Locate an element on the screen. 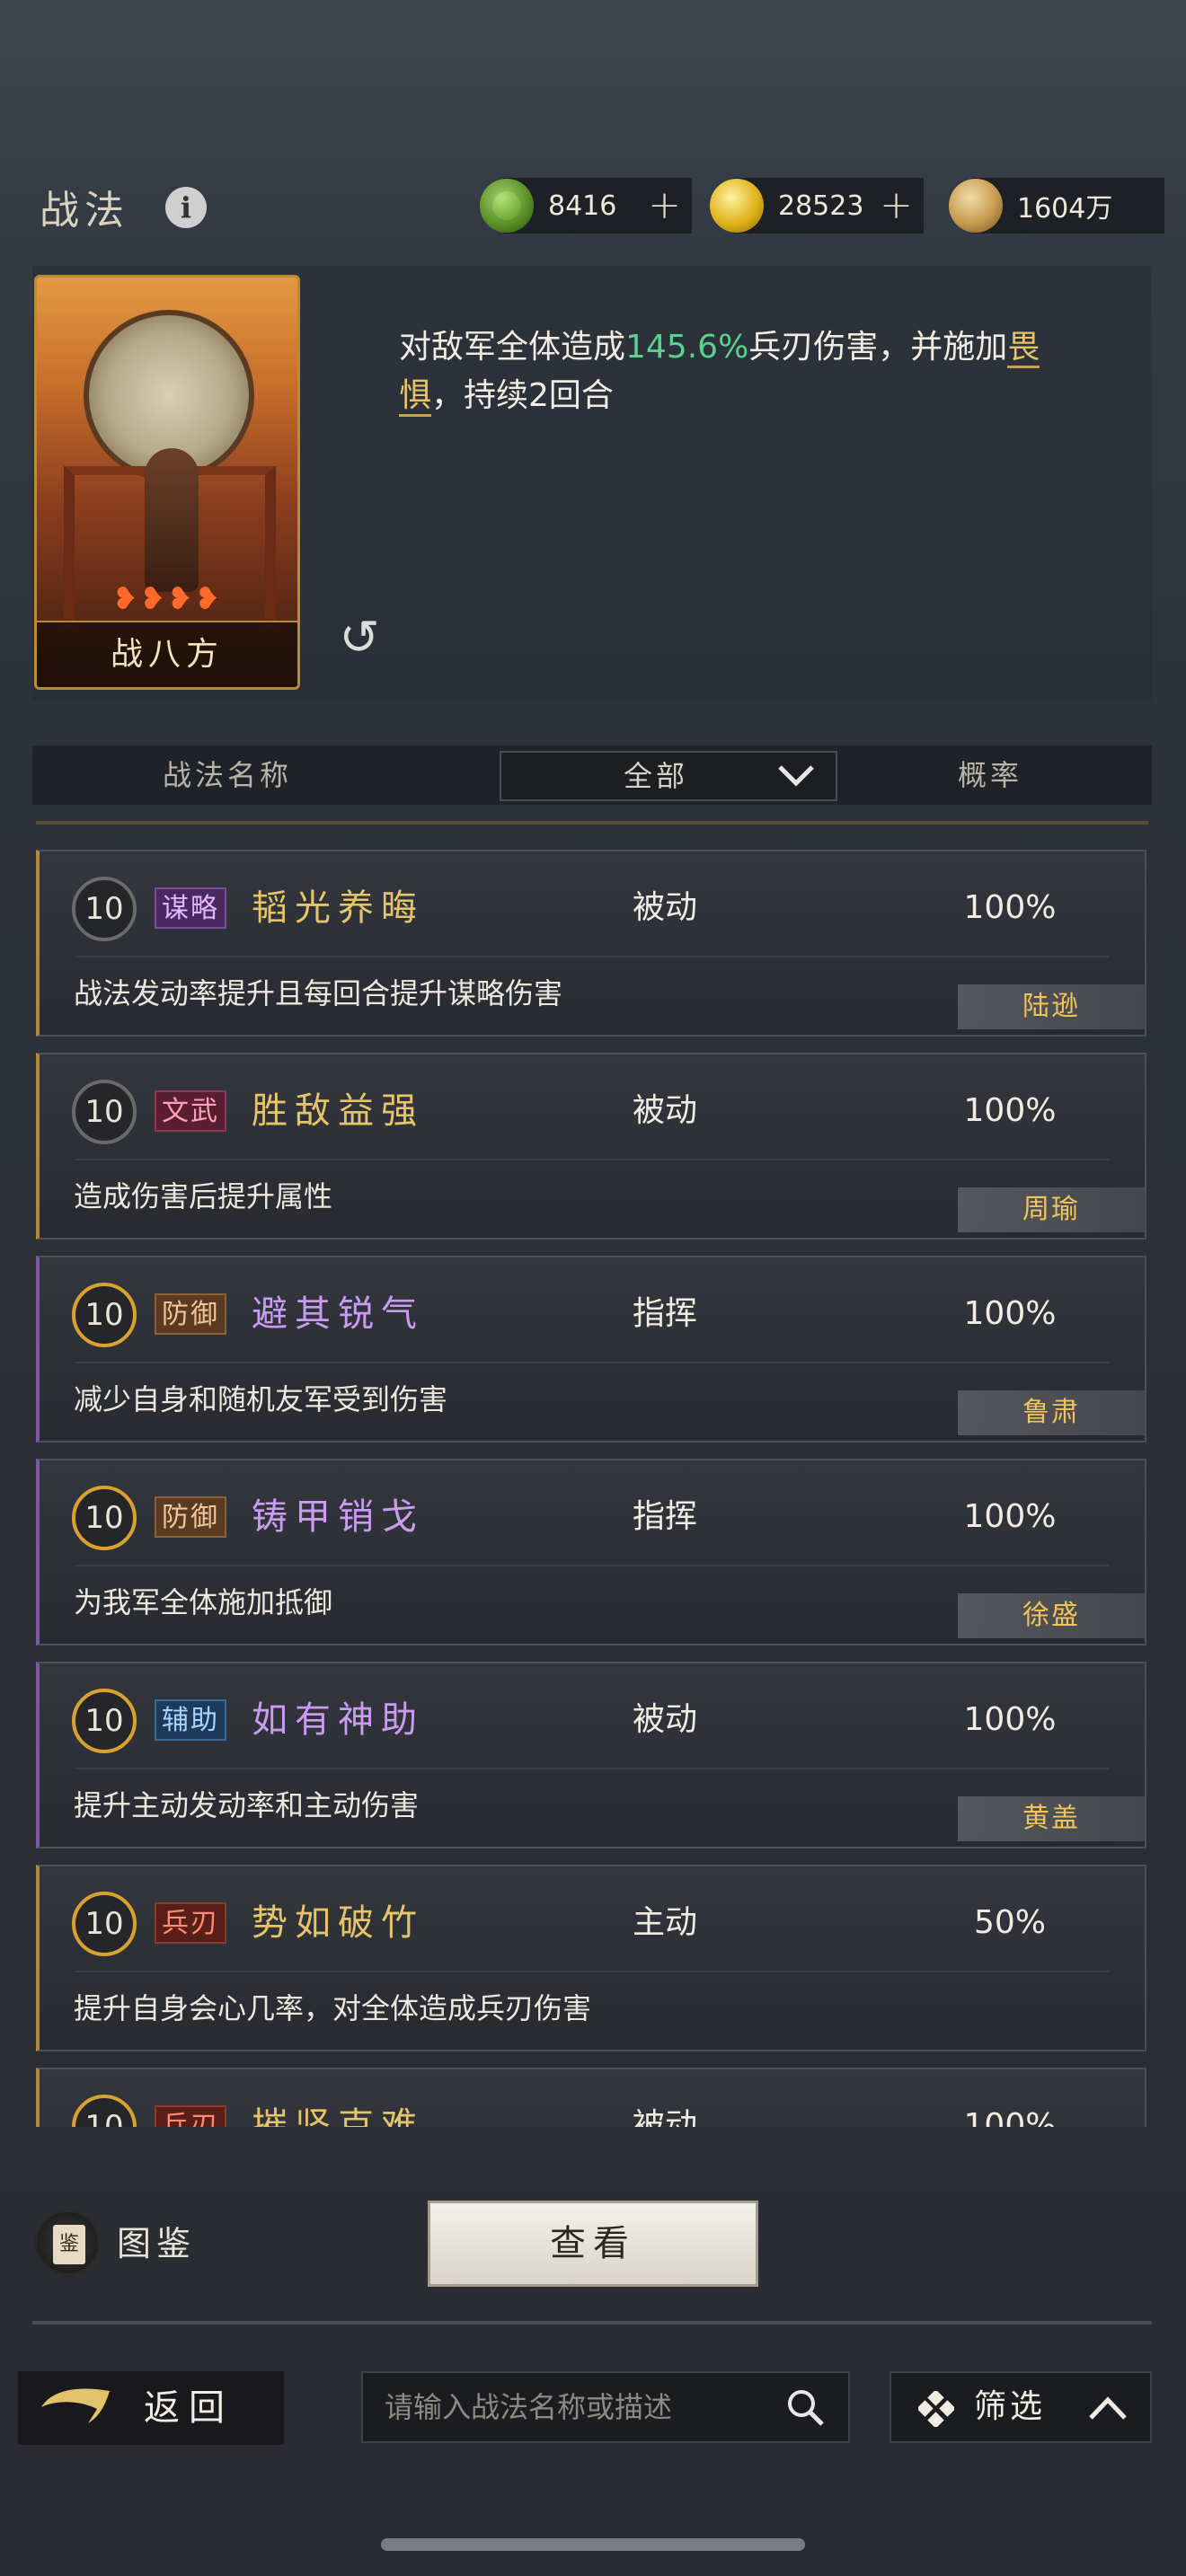  codex-label: 图鉴 is located at coordinates (156, 2244).